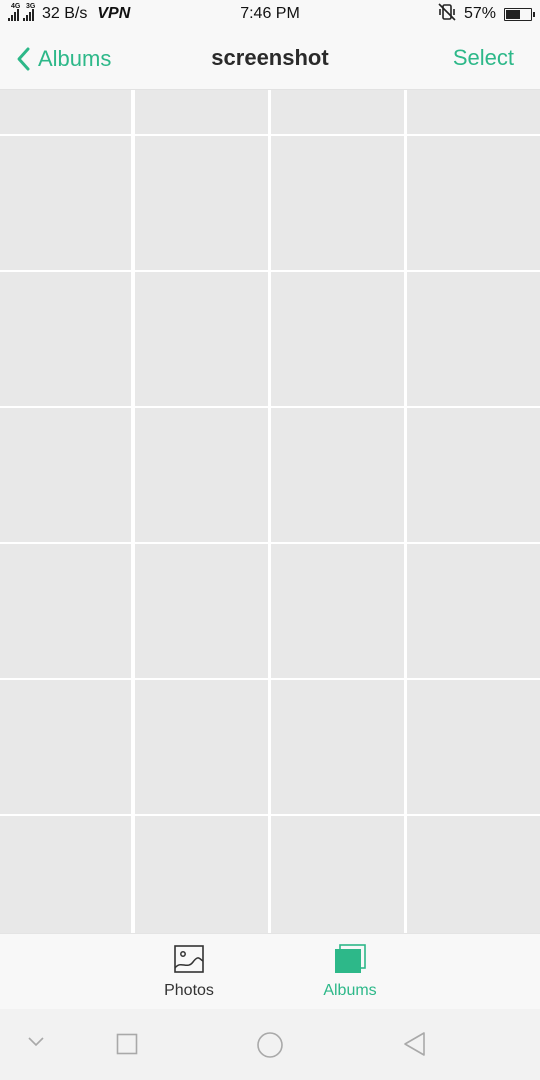 This screenshot has height=1080, width=540. I want to click on albums-icon, so click(350, 958).